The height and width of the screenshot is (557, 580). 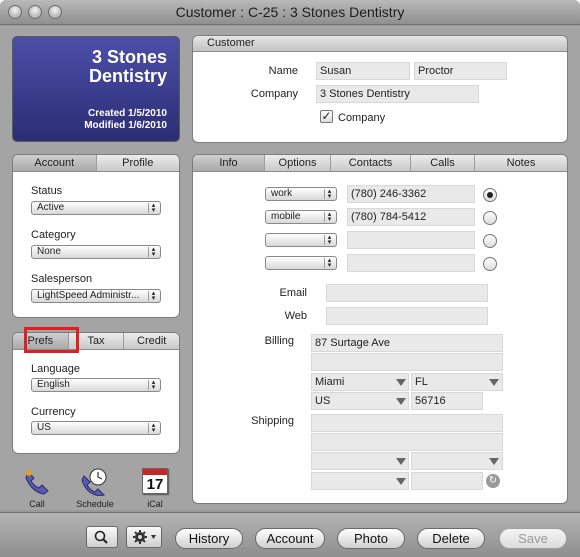 I want to click on language-select: English ▴ ▾, so click(x=96, y=385).